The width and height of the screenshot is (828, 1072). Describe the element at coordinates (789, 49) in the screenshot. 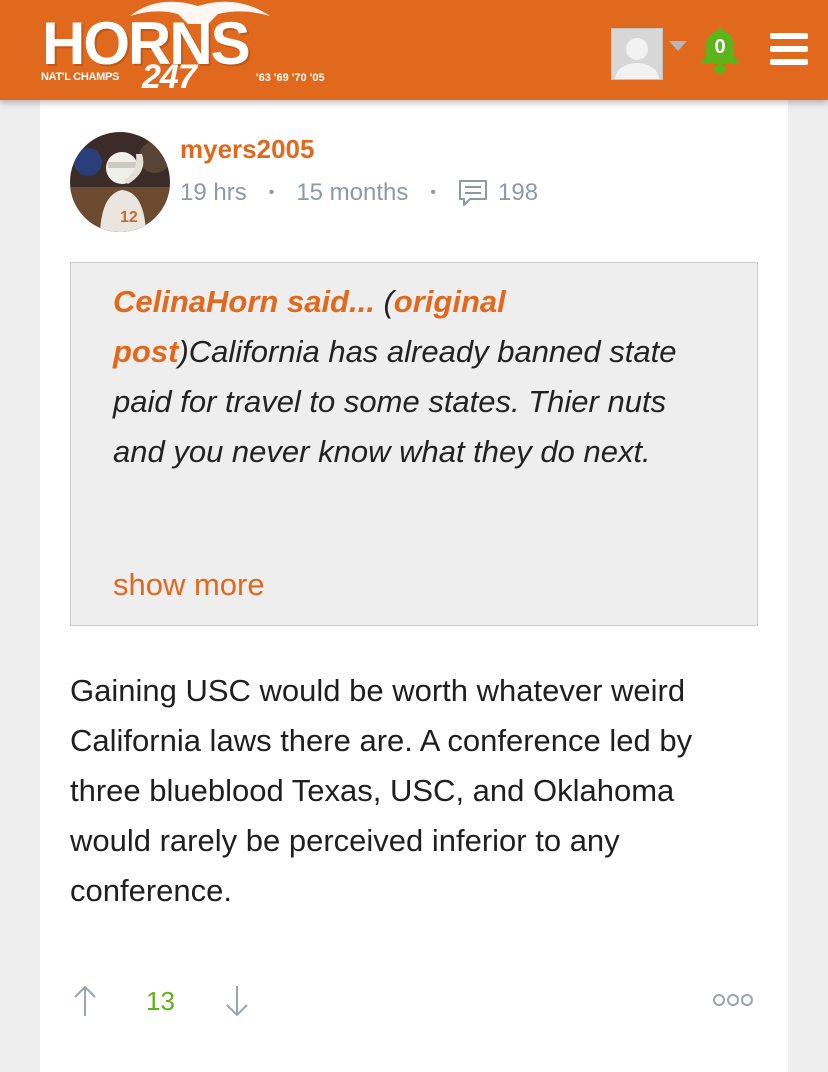

I see `hamburger-menu-icon` at that location.